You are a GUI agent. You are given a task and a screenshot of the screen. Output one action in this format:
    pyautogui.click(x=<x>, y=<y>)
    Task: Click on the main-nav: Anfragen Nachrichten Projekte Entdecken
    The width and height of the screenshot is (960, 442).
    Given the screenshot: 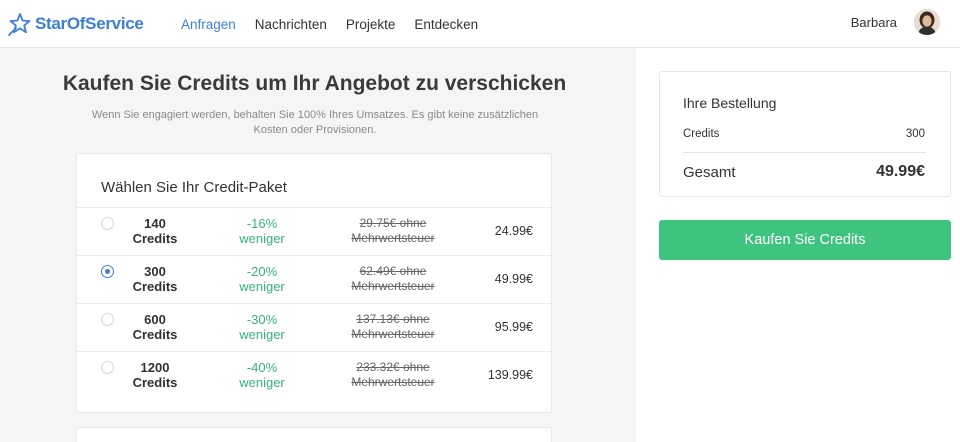 What is the action you would take?
    pyautogui.click(x=339, y=24)
    